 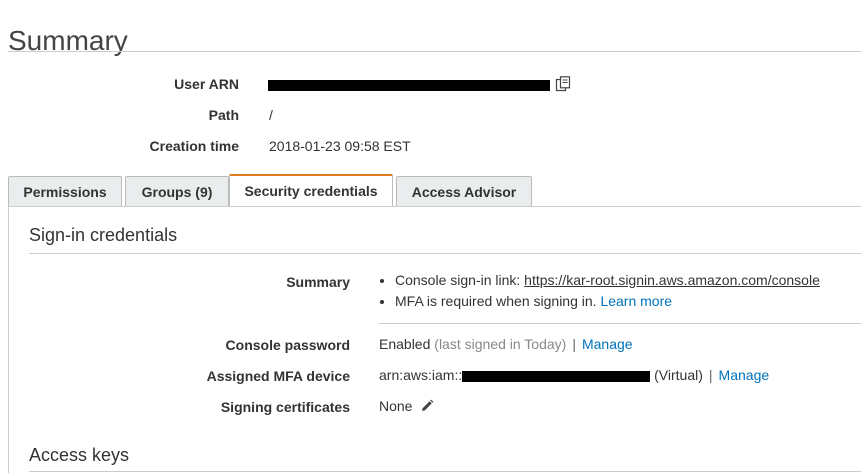 What do you see at coordinates (607, 344) in the screenshot?
I see `manage-password-link: Manage` at bounding box center [607, 344].